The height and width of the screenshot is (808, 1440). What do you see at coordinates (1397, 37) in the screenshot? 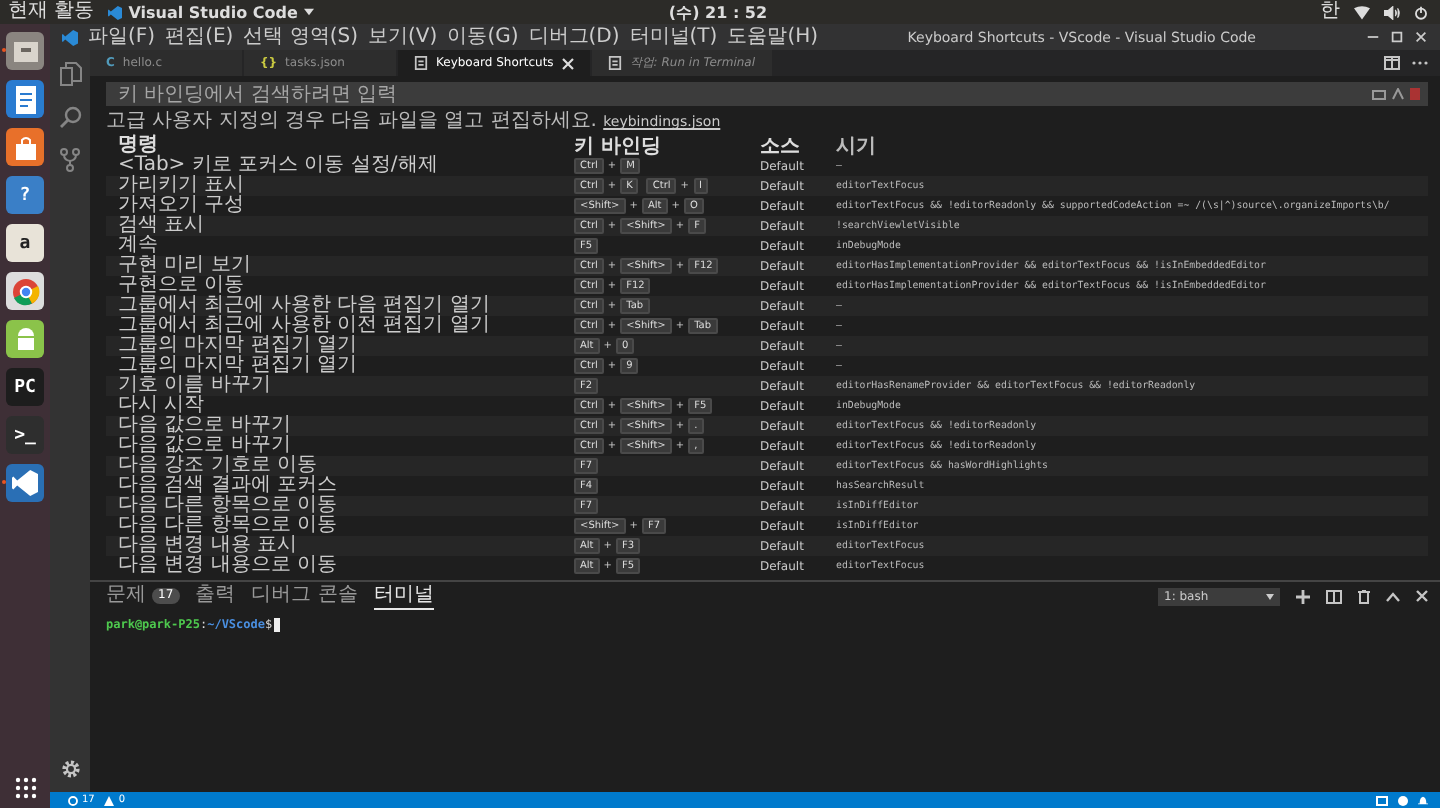
I see `maximize-icon` at bounding box center [1397, 37].